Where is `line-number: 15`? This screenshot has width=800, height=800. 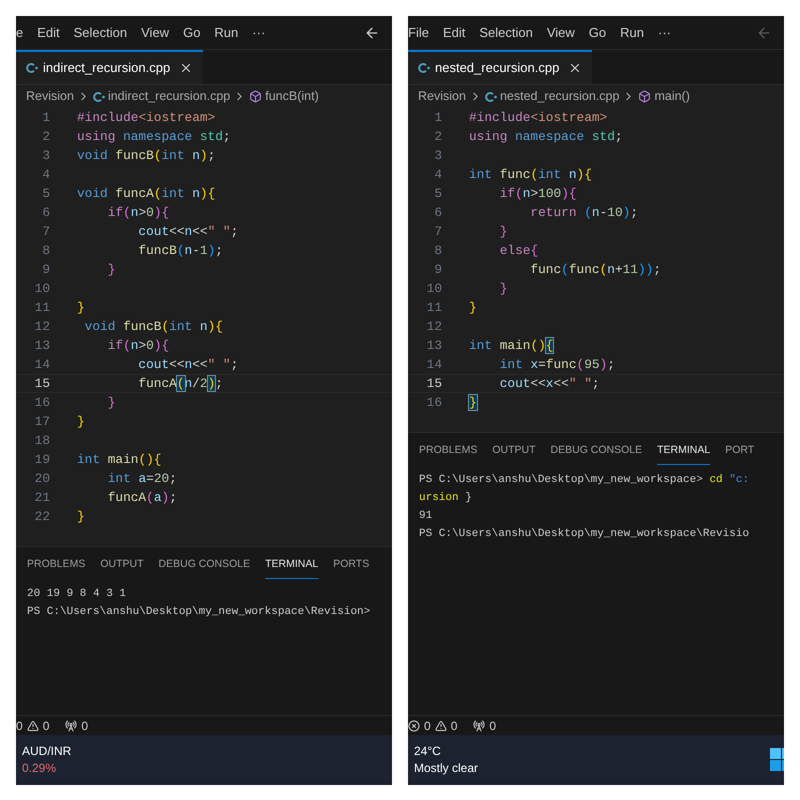
line-number: 15 is located at coordinates (42, 383).